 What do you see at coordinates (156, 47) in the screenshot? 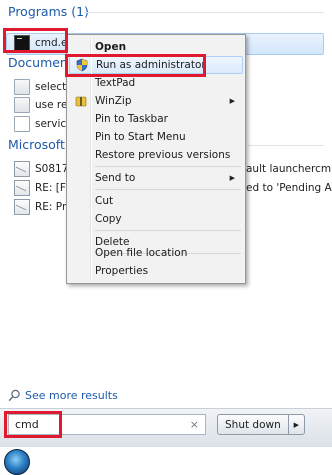
I see `menu-item-open: Open` at bounding box center [156, 47].